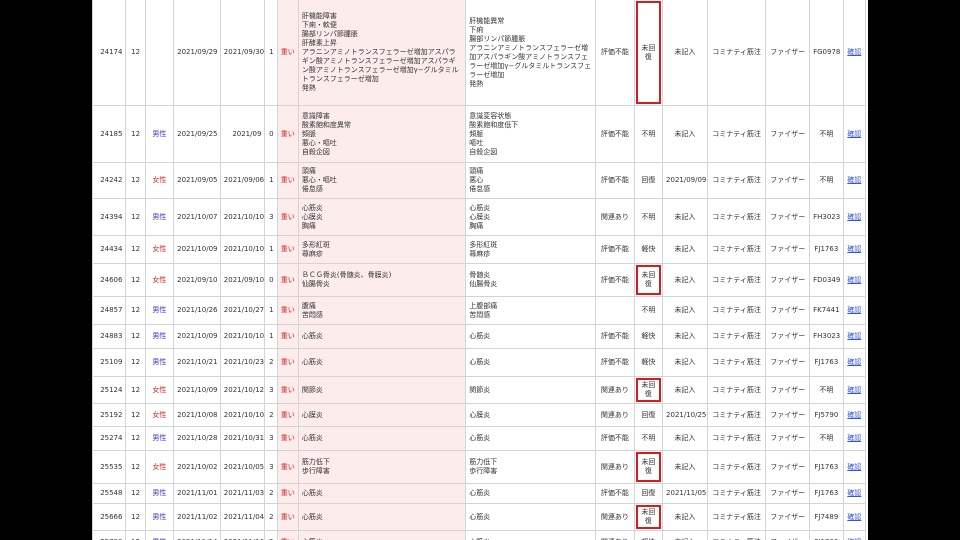 The height and width of the screenshot is (540, 960). What do you see at coordinates (382, 180) in the screenshot?
I see `reported-symptoms: 頭痛 悪心・嘔吐 倦怠感` at bounding box center [382, 180].